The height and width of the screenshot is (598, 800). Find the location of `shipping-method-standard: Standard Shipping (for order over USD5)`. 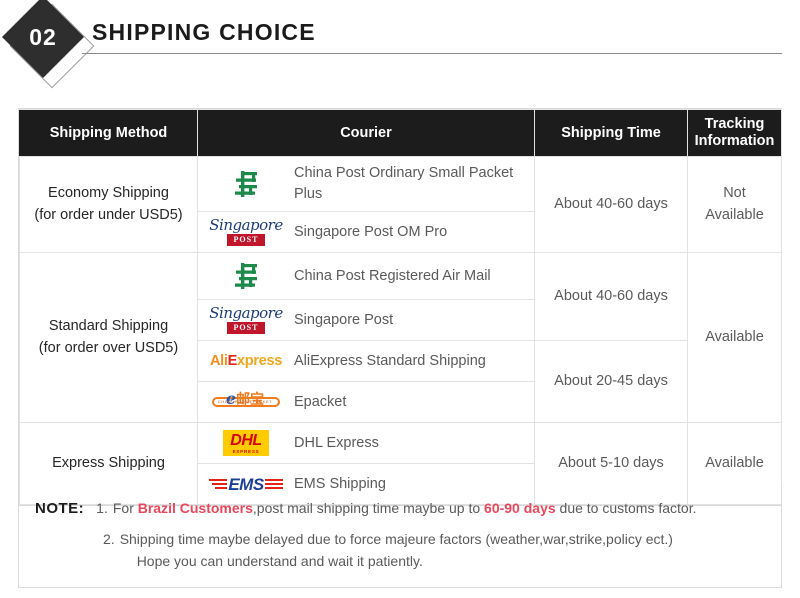

shipping-method-standard: Standard Shipping (for order over USD5) is located at coordinates (108, 338).